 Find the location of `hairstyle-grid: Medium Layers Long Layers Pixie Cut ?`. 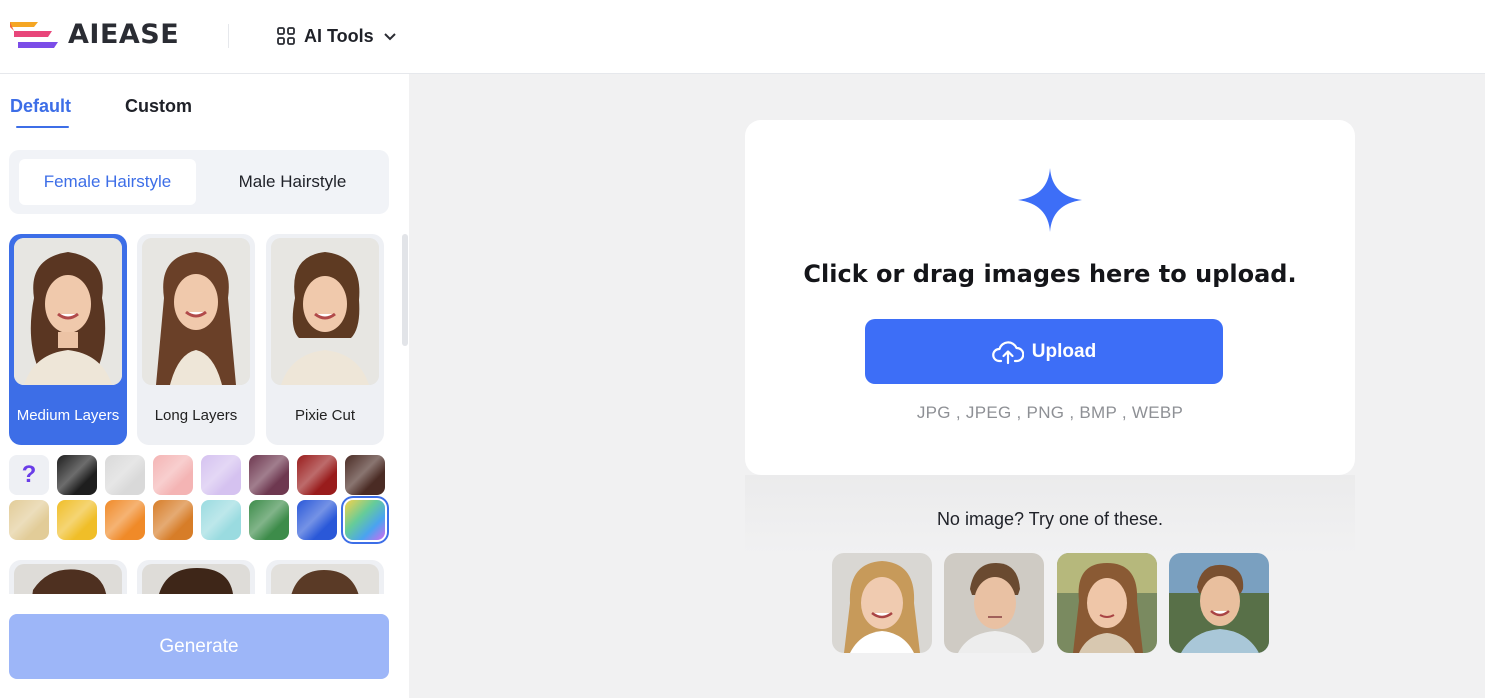

hairstyle-grid: Medium Layers Long Layers Pixie Cut ? is located at coordinates (199, 414).